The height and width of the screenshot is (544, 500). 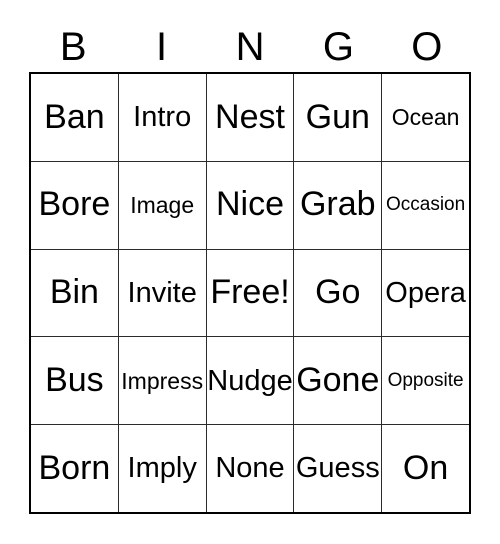 I want to click on bingo-cell-label: Gone, so click(x=338, y=379).